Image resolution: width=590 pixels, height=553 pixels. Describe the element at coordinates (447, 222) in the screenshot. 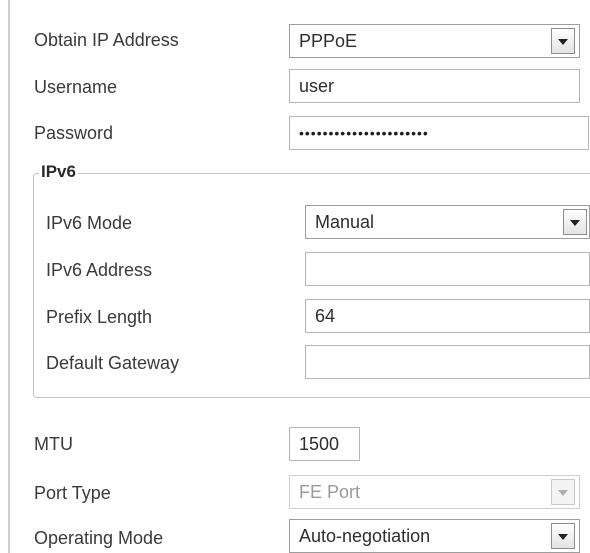

I see `ipv6-mode-select: Manual` at that location.